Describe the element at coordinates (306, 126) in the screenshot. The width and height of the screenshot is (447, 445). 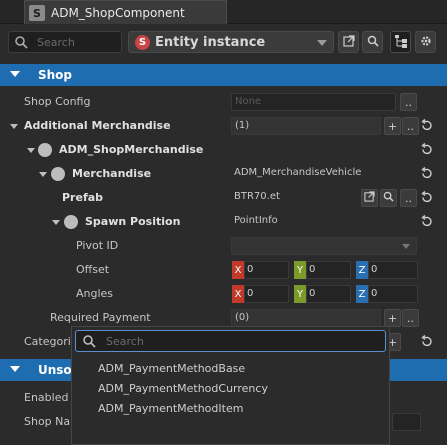
I see `array-count-field: (1)` at that location.